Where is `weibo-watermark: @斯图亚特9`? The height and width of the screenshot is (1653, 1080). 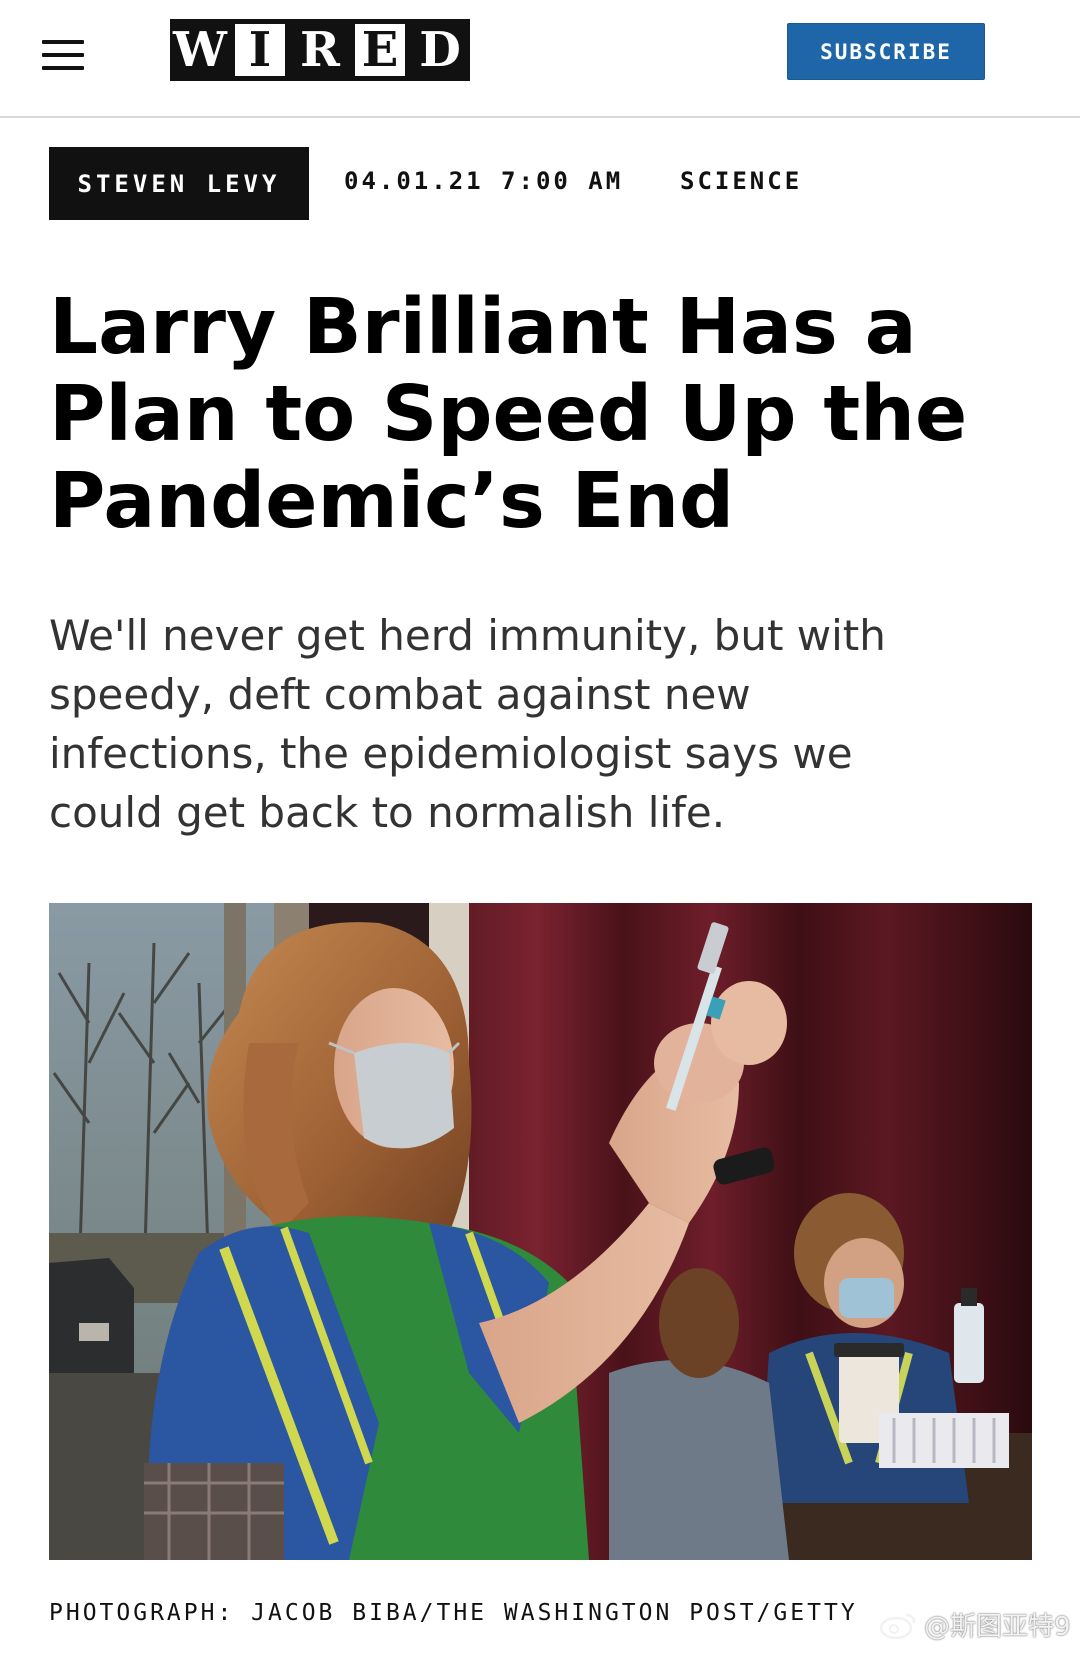
weibo-watermark: @斯图亚特9 is located at coordinates (974, 1624).